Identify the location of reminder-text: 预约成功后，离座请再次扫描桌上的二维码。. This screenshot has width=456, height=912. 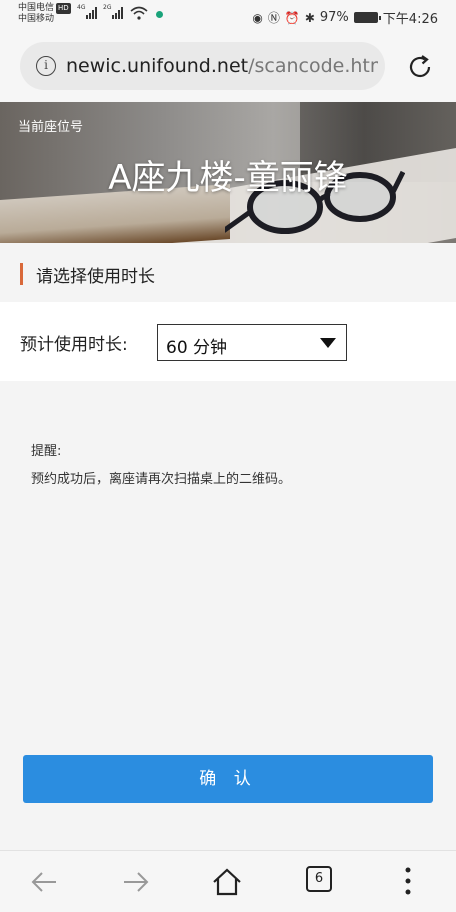
(161, 479).